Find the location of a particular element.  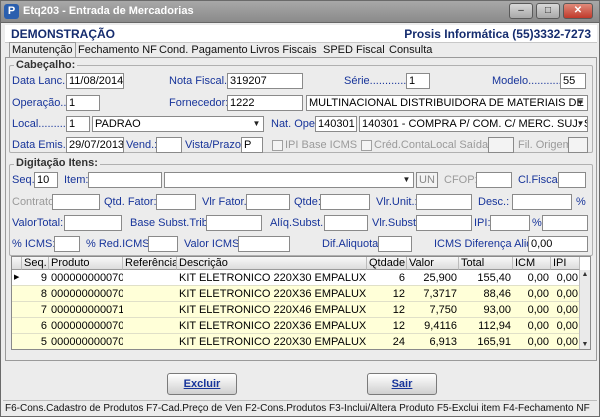

grid-scrollbar: ▲ ▼ is located at coordinates (584, 309).